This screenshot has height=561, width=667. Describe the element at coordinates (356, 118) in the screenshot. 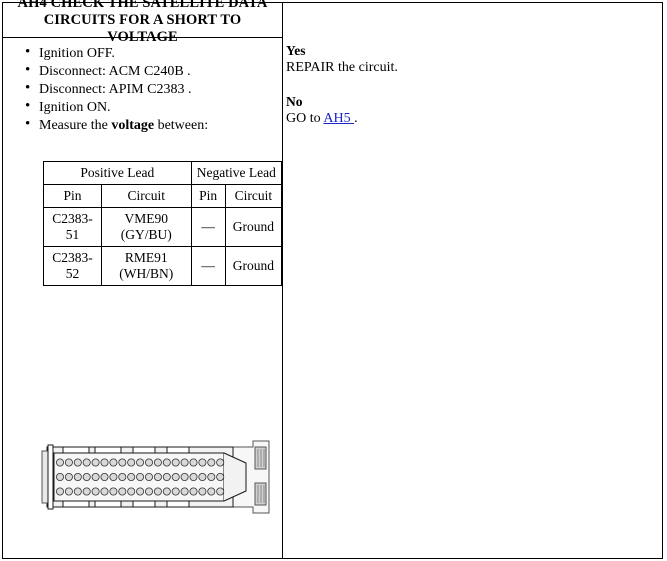

I see `result-no-action-post: .` at that location.